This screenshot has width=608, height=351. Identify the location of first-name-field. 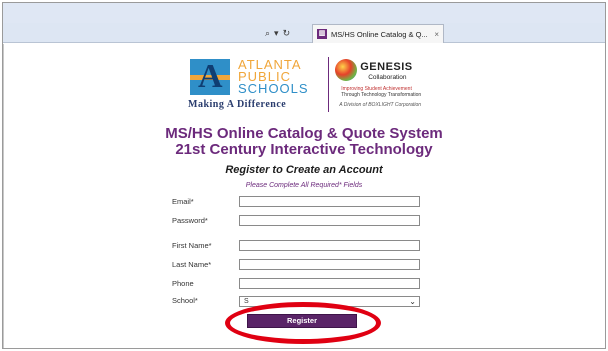
(329, 245).